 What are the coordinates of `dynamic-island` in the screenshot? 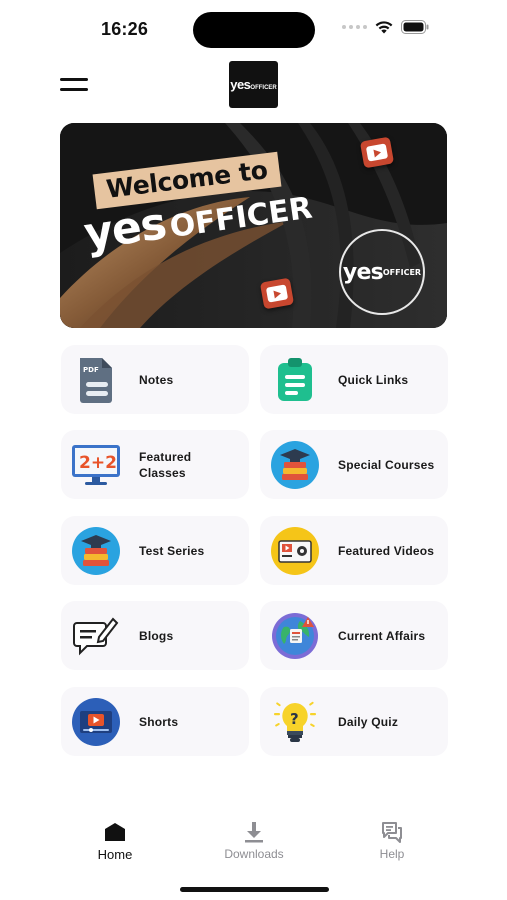 It's located at (254, 30).